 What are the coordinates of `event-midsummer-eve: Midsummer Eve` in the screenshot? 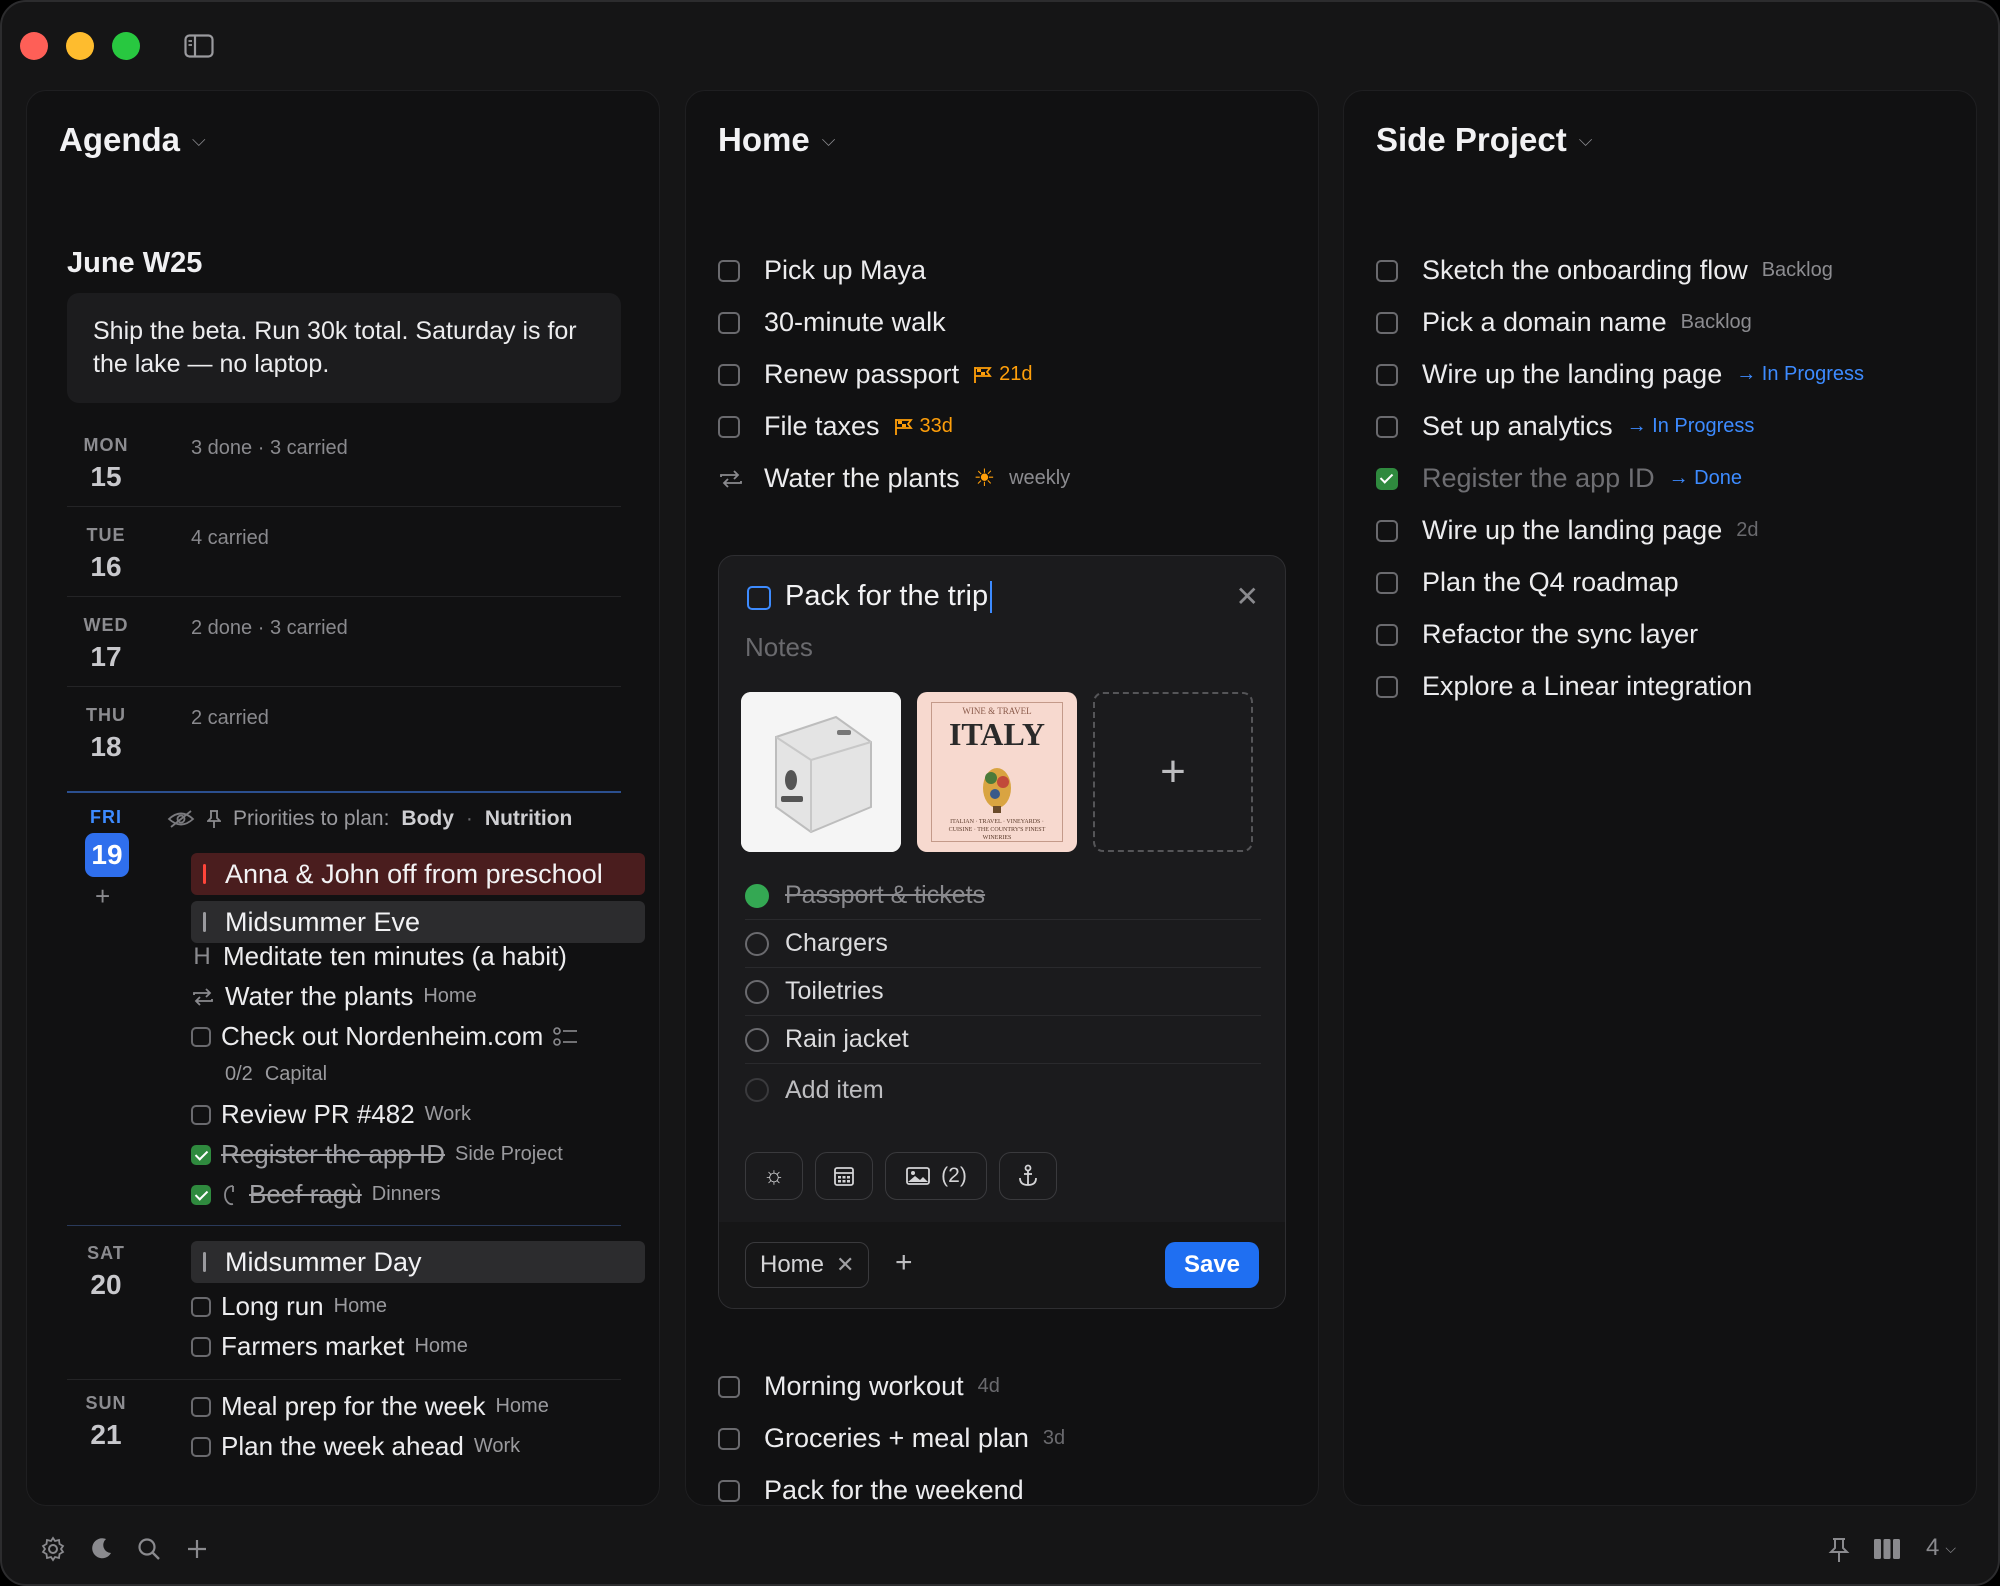 It's located at (418, 922).